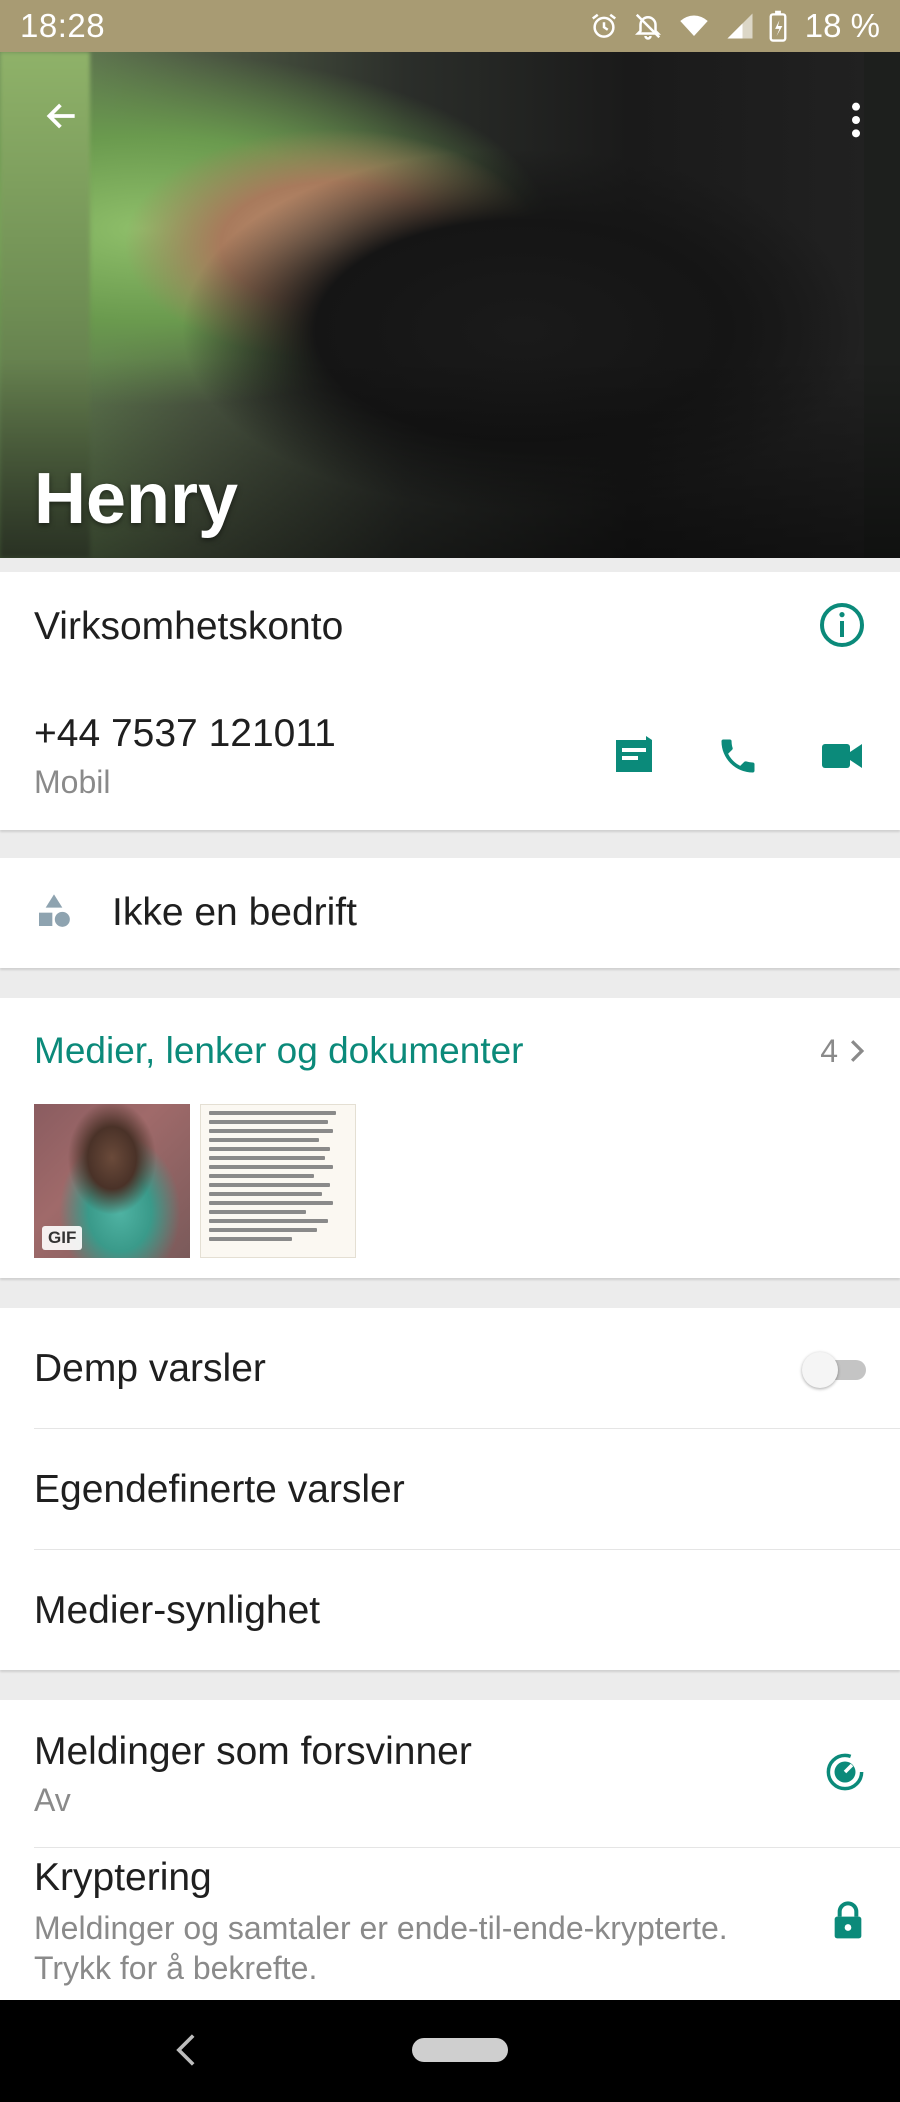 This screenshot has height=2102, width=900. I want to click on contact-actions, so click(738, 756).